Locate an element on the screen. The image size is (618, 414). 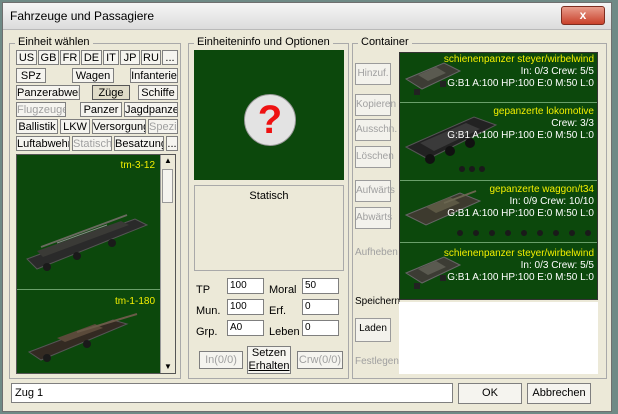
mun-label: Mun. is located at coordinates (208, 311).